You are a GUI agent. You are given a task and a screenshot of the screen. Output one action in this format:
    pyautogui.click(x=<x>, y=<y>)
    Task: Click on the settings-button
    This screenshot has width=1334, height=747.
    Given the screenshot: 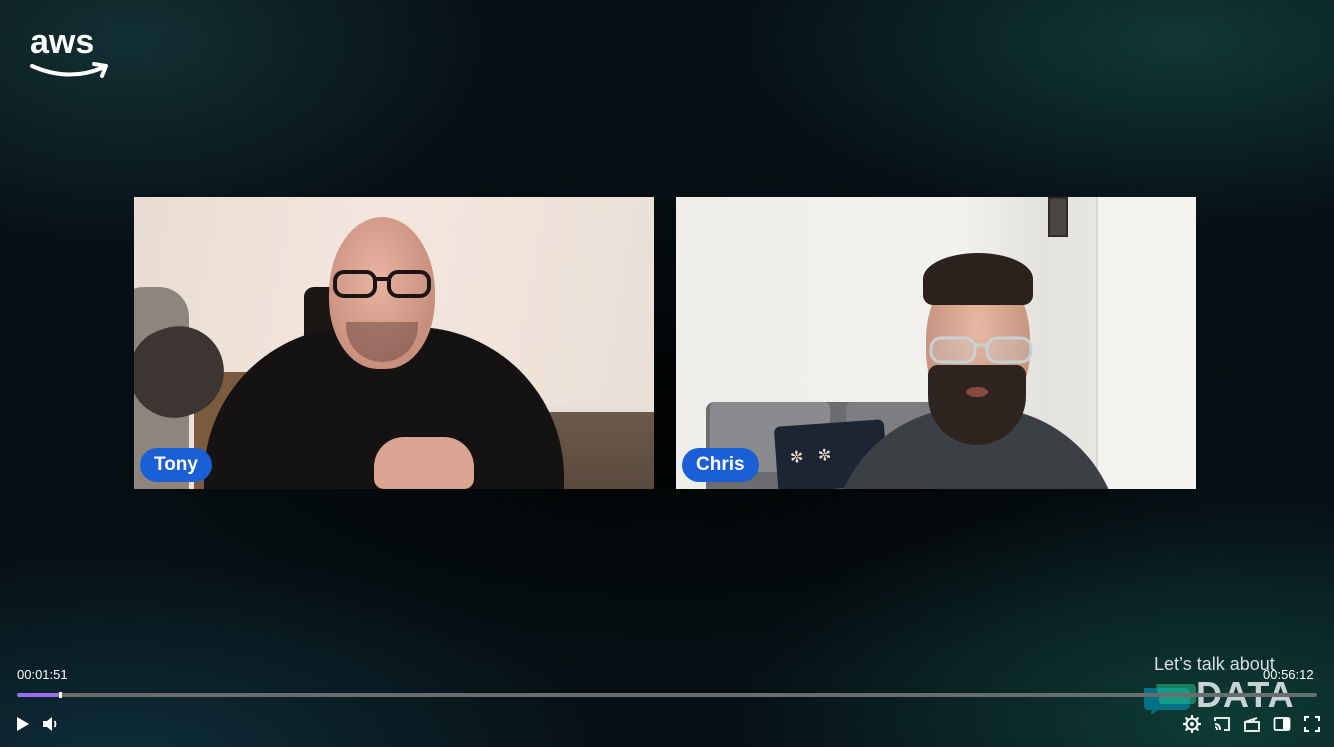 What is the action you would take?
    pyautogui.click(x=1192, y=724)
    